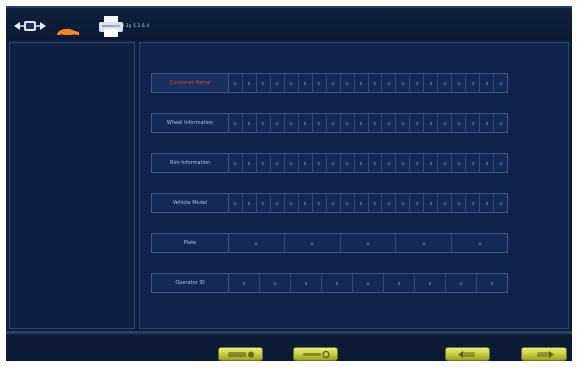  What do you see at coordinates (467, 354) in the screenshot?
I see `back-button` at bounding box center [467, 354].